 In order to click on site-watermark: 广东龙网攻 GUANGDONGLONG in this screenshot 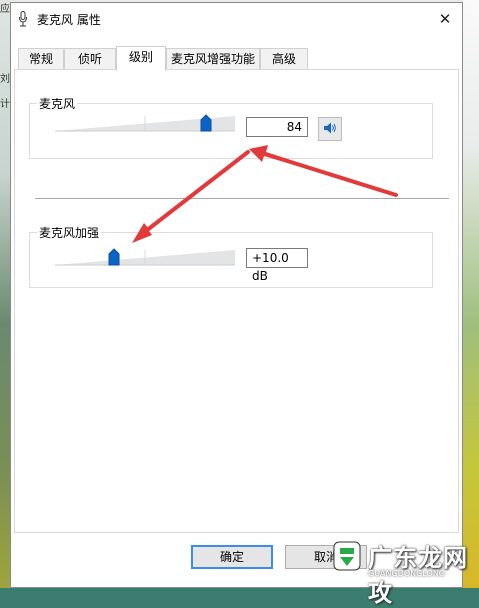, I will do `click(402, 571)`.